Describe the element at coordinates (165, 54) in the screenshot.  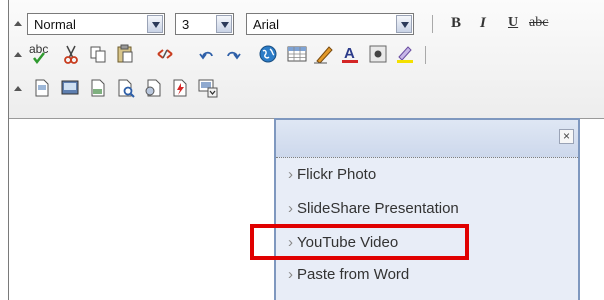
I see `unlink-icon` at that location.